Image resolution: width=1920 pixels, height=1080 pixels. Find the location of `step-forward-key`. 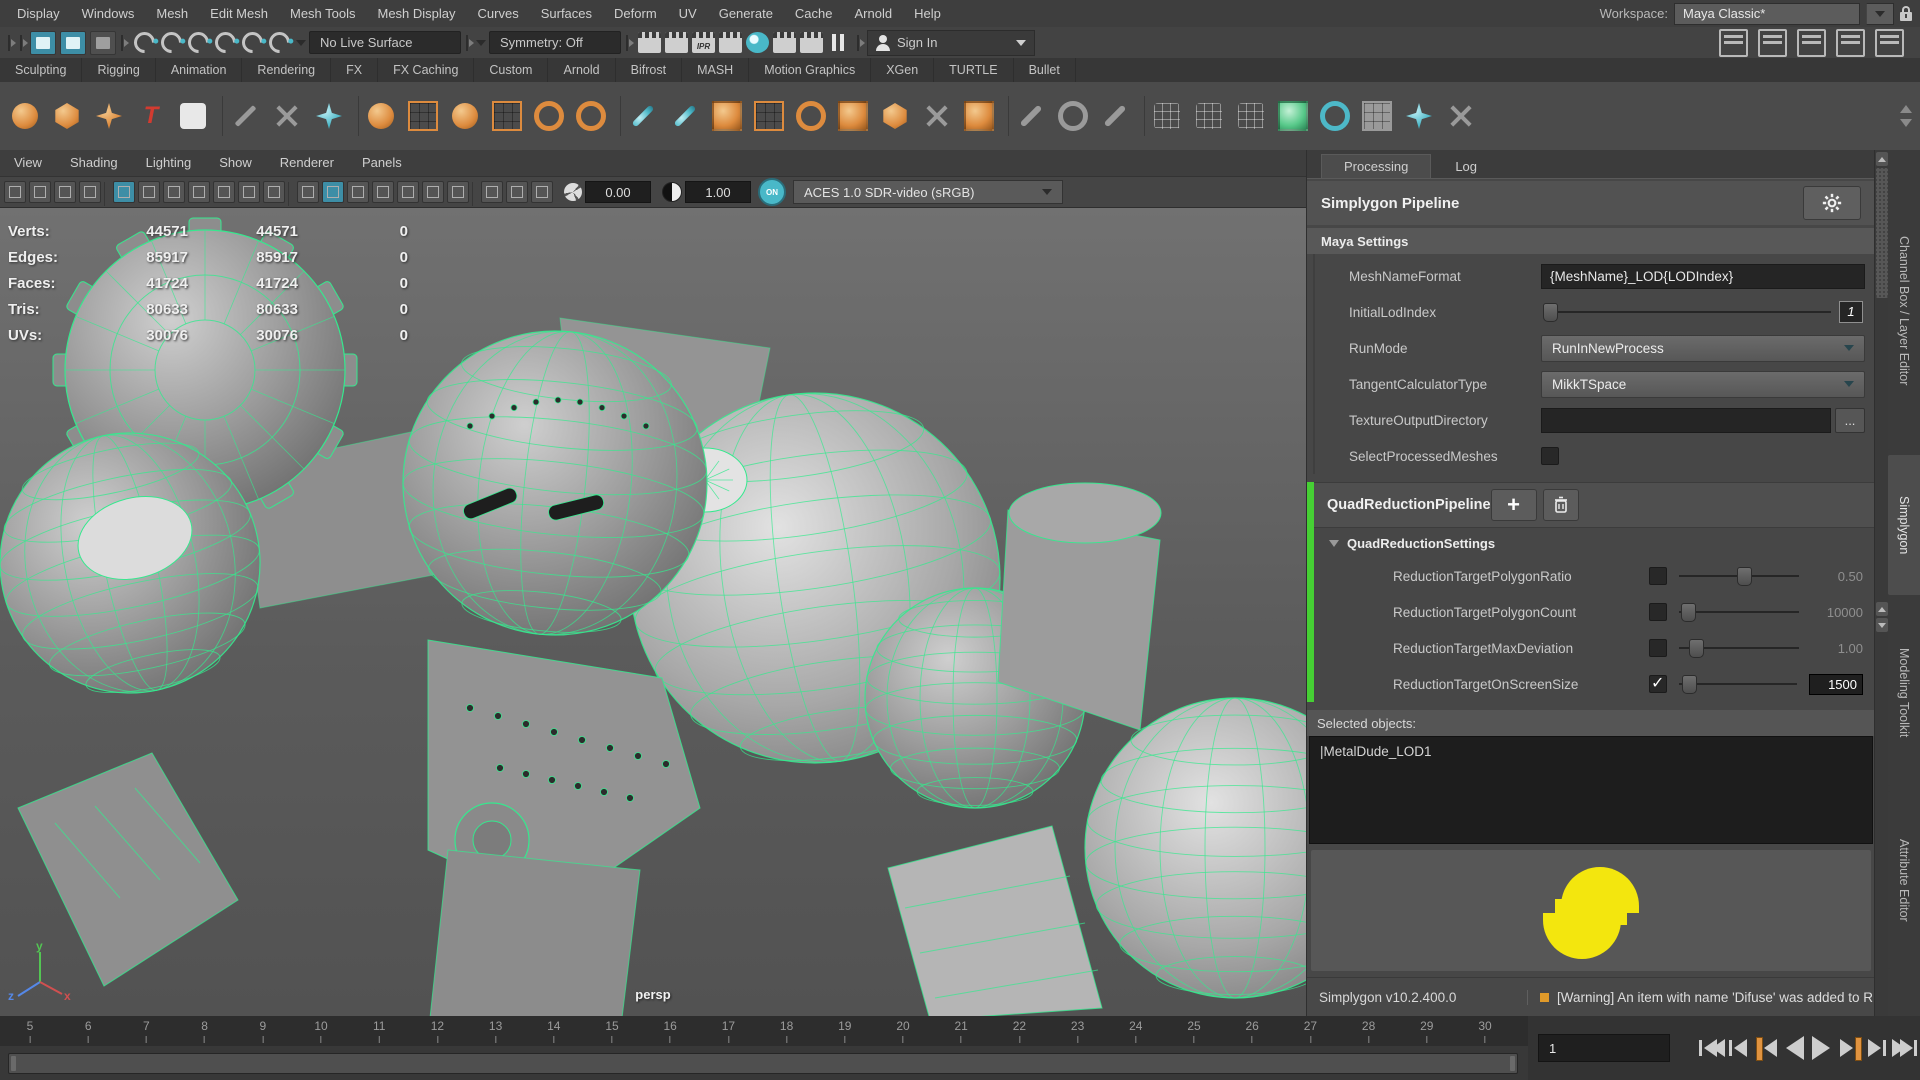

step-forward-key is located at coordinates (1850, 1048).